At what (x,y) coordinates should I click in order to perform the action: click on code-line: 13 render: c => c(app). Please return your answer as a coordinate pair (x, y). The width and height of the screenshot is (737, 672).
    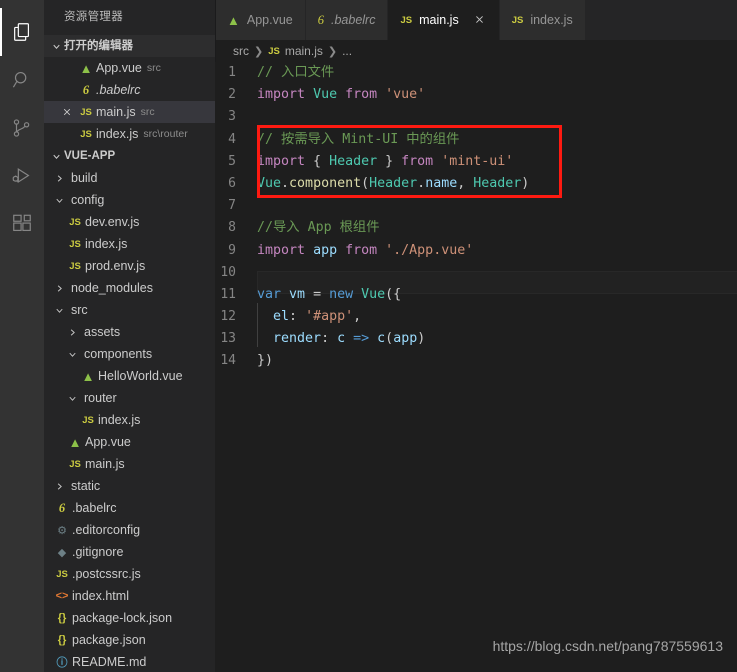
    Looking at the image, I should click on (476, 337).